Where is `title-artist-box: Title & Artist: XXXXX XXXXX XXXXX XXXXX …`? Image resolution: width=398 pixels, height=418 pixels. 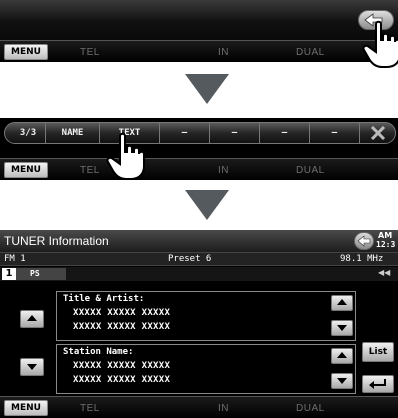 title-artist-box: Title & Artist: XXXXX XXXXX XXXXX XXXXX … is located at coordinates (206, 316).